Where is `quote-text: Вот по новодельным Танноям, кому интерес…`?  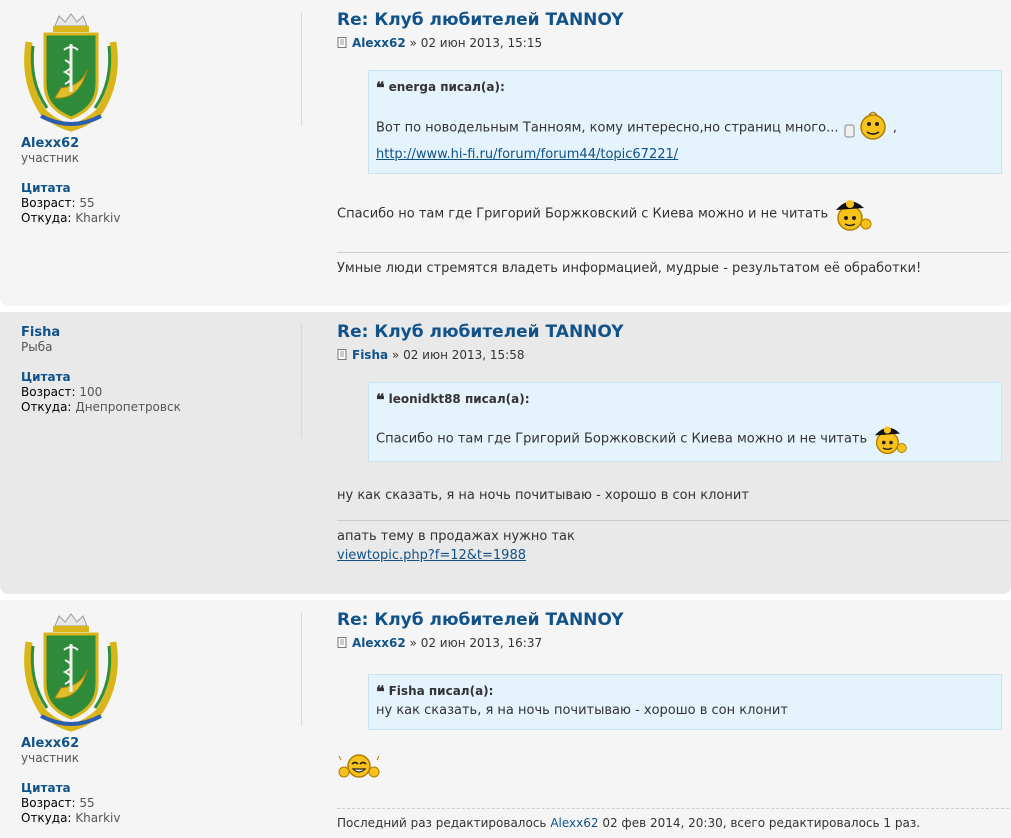 quote-text: Вот по новодельным Танноям, кому интерес… is located at coordinates (685, 138).